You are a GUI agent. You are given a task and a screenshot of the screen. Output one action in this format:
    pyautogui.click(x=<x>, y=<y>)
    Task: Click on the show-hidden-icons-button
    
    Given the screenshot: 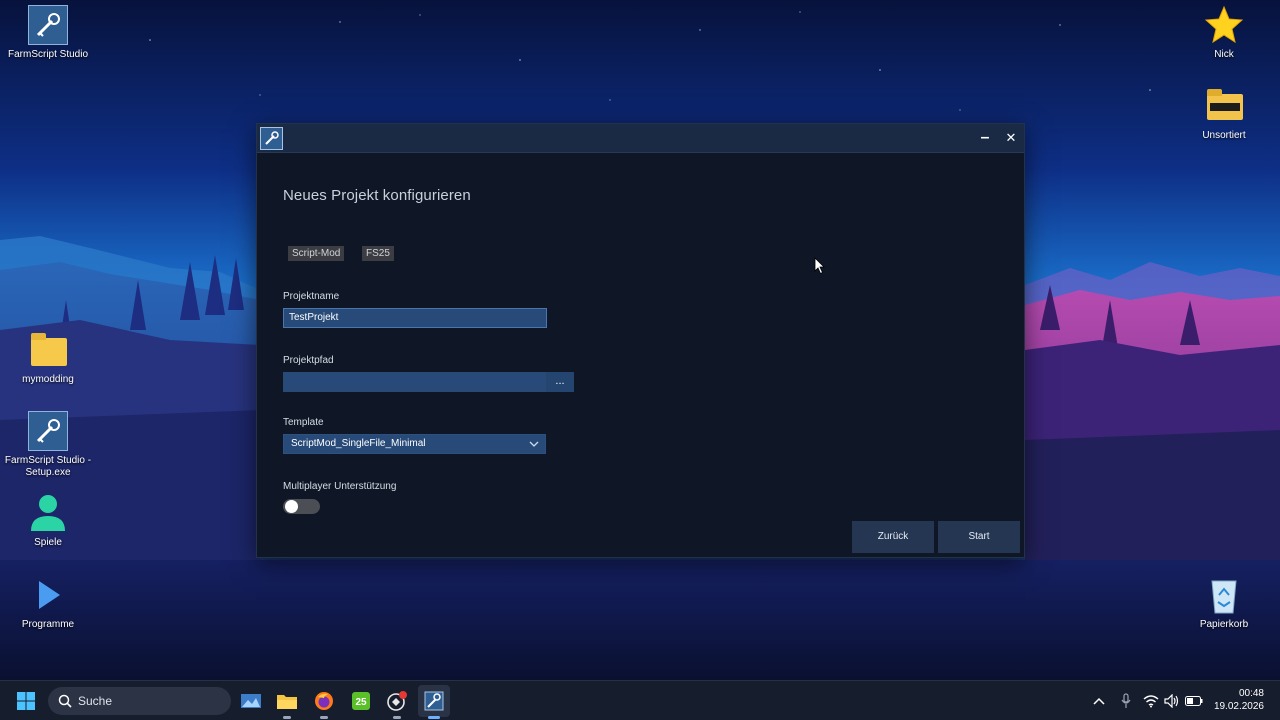 What is the action you would take?
    pyautogui.click(x=1099, y=700)
    